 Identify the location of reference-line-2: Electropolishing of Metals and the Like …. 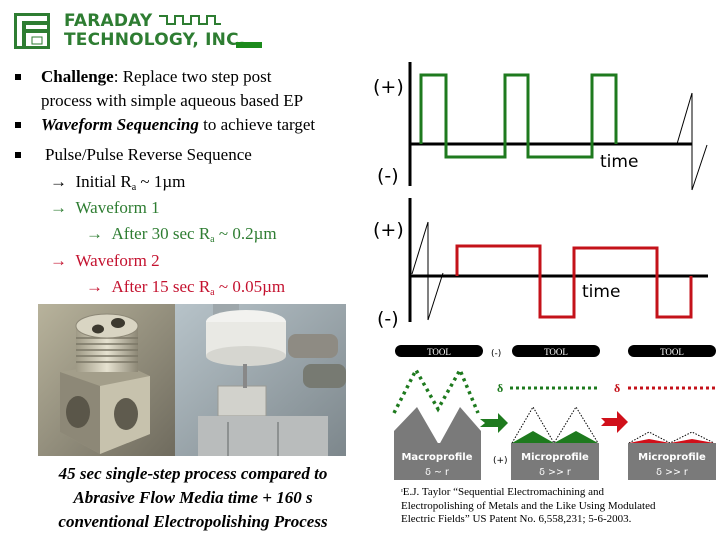
(528, 505).